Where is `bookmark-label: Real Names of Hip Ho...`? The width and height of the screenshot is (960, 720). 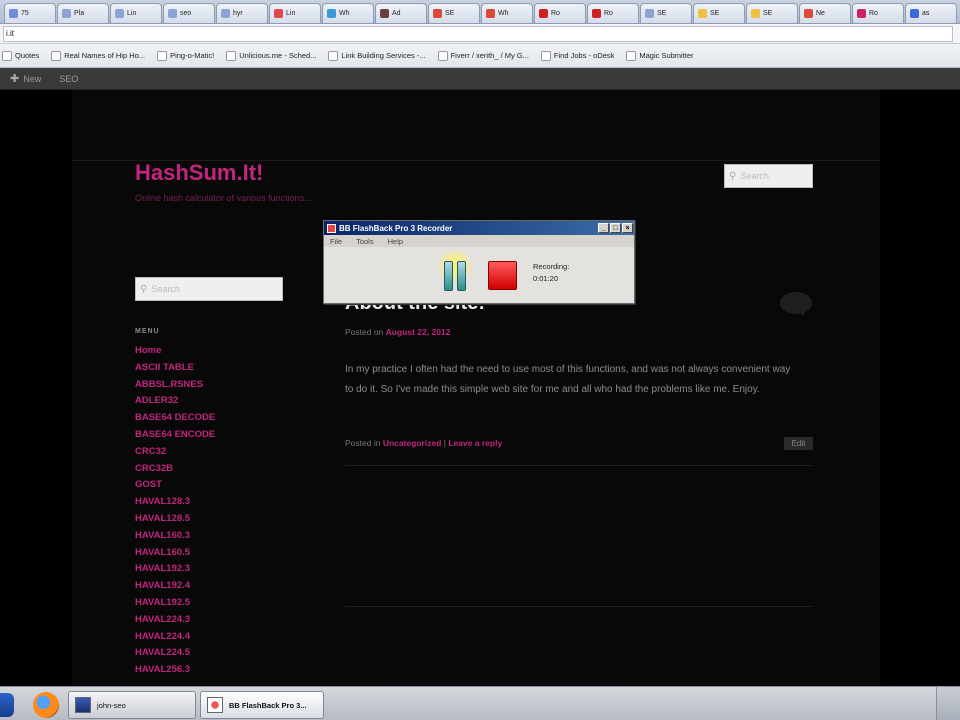 bookmark-label: Real Names of Hip Ho... is located at coordinates (105, 55).